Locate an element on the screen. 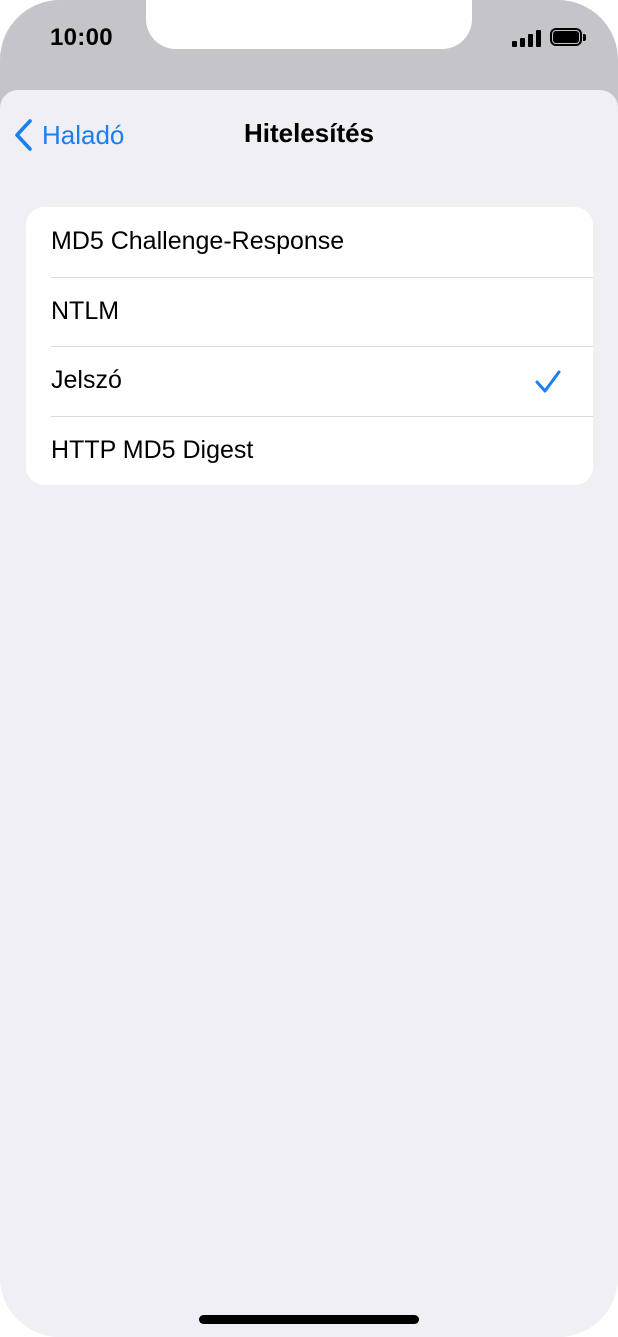 The image size is (618, 1337). option-http-md5-digest: HTTP MD5 Digest is located at coordinates (309, 450).